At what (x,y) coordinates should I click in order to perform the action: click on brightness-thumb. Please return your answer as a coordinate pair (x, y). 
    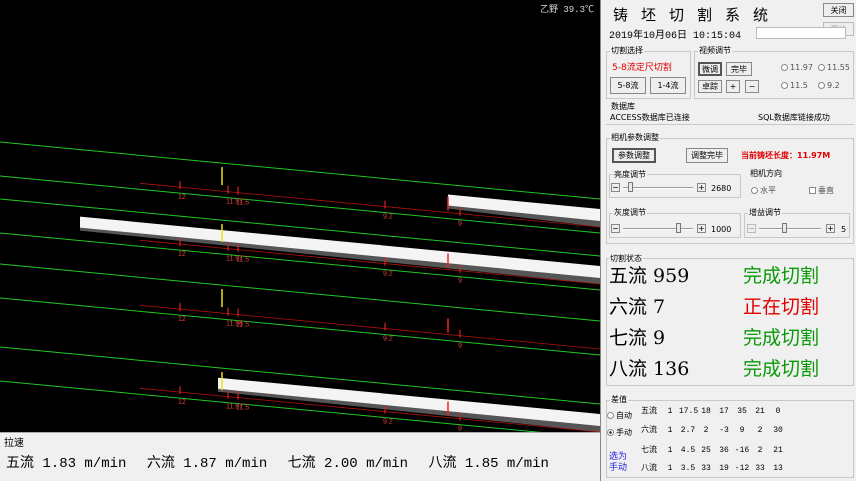
    Looking at the image, I should click on (630, 187).